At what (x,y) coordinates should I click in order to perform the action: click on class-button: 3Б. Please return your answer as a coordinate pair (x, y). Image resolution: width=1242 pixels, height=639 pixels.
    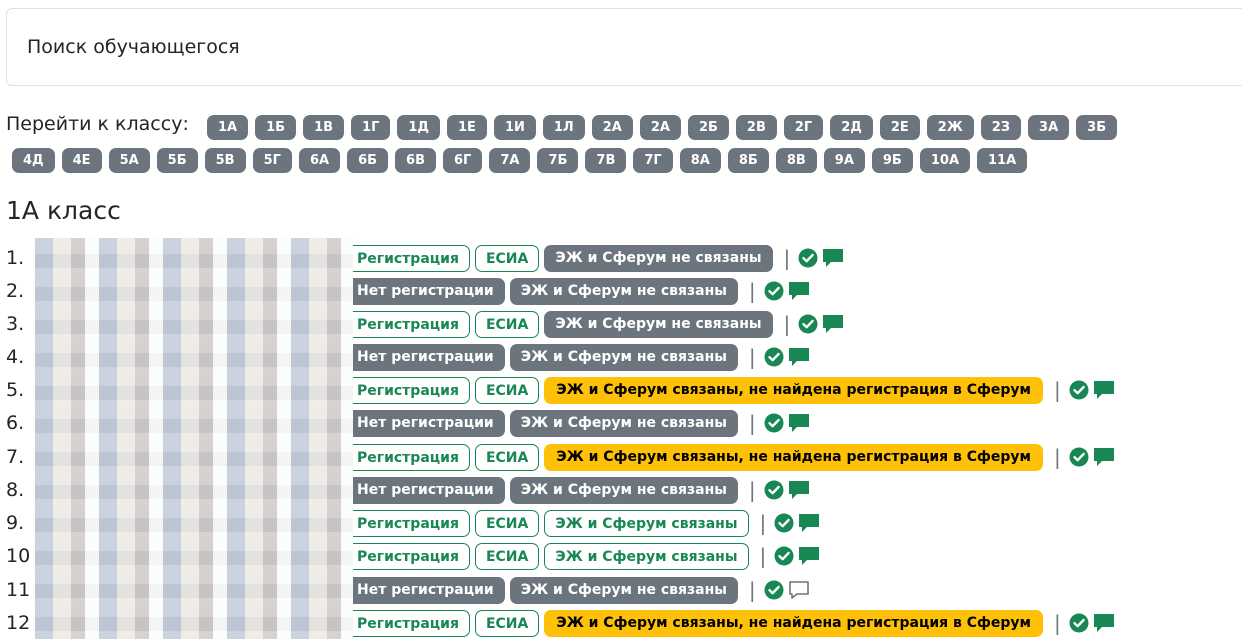
    Looking at the image, I should click on (1097, 127).